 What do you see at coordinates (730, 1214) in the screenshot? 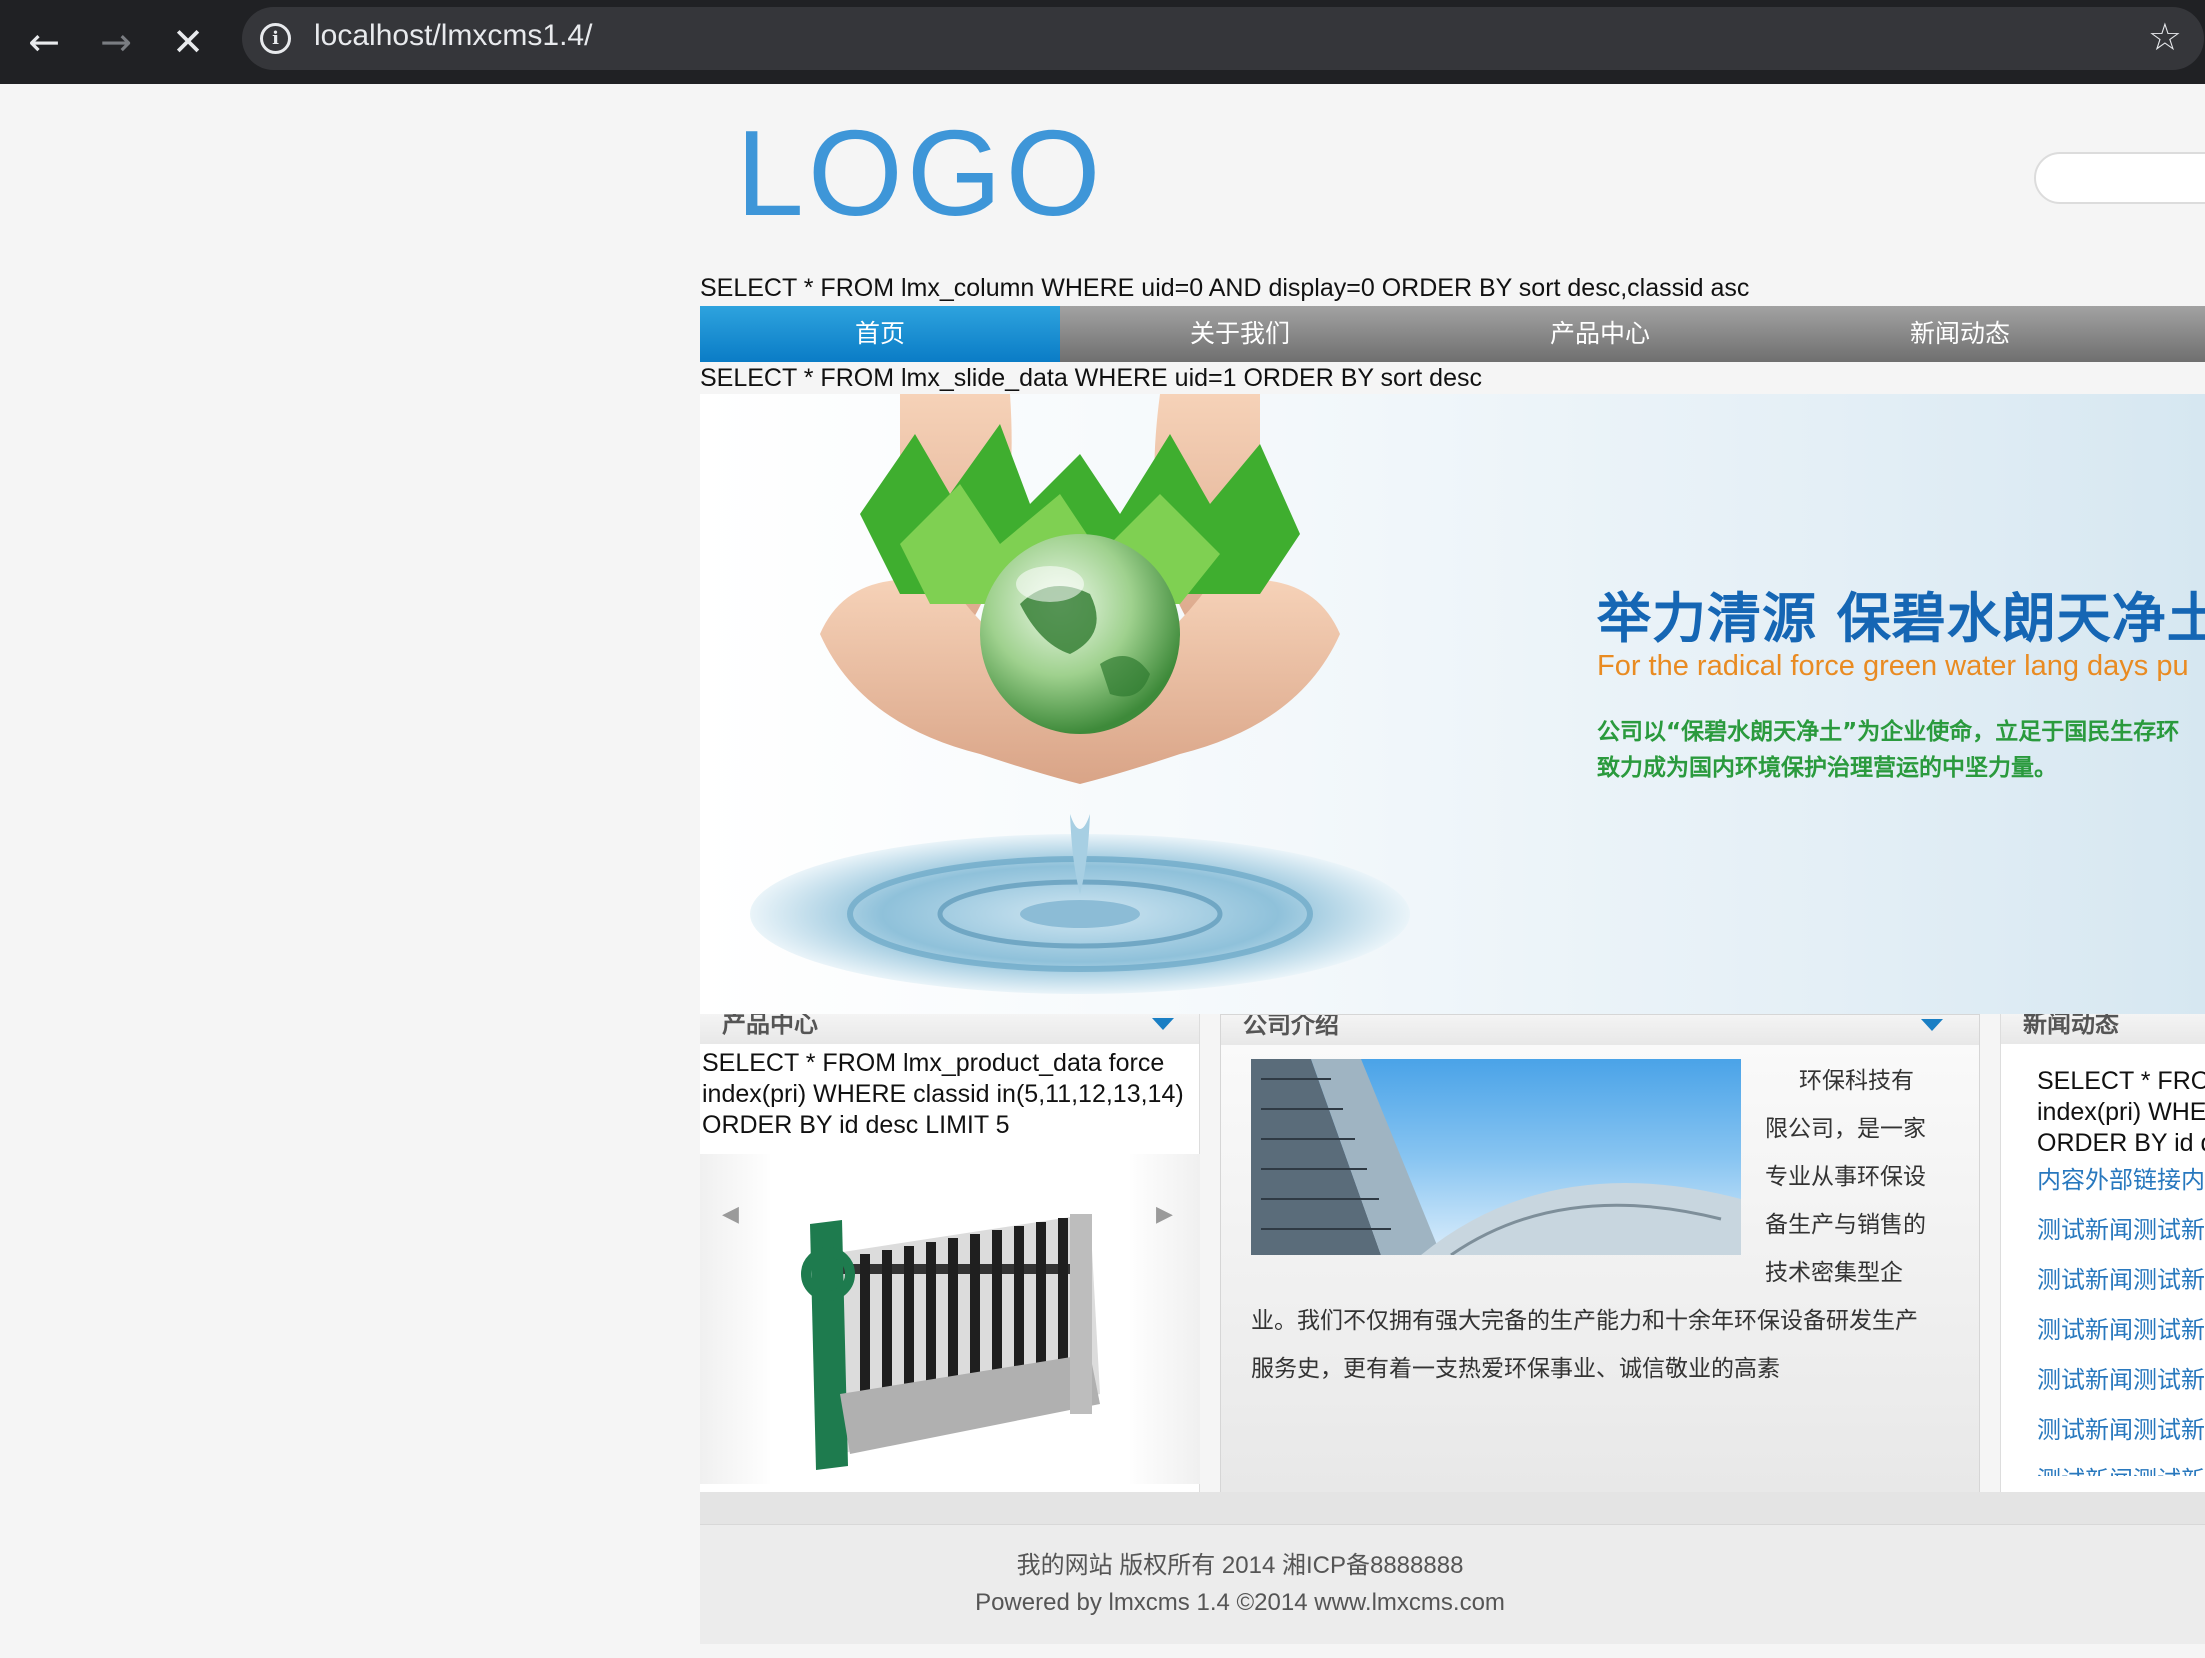
I see `carousel-prev-icon: ◀` at bounding box center [730, 1214].